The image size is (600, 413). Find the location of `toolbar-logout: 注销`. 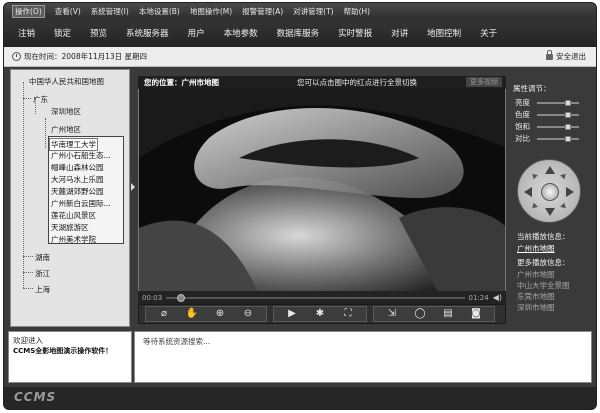

toolbar-logout: 注销 is located at coordinates (26, 33).